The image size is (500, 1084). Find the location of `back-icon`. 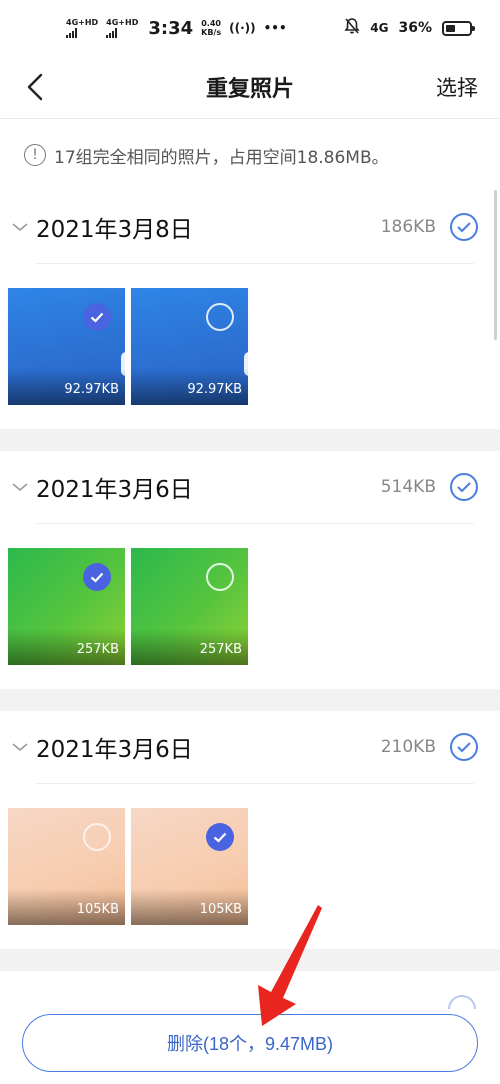

back-icon is located at coordinates (35, 87).